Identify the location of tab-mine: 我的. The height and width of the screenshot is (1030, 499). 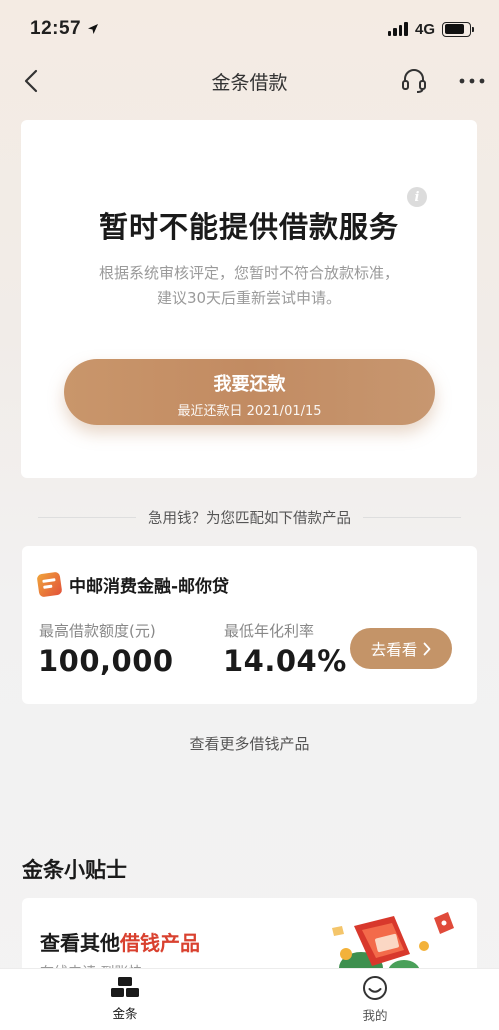
(375, 999).